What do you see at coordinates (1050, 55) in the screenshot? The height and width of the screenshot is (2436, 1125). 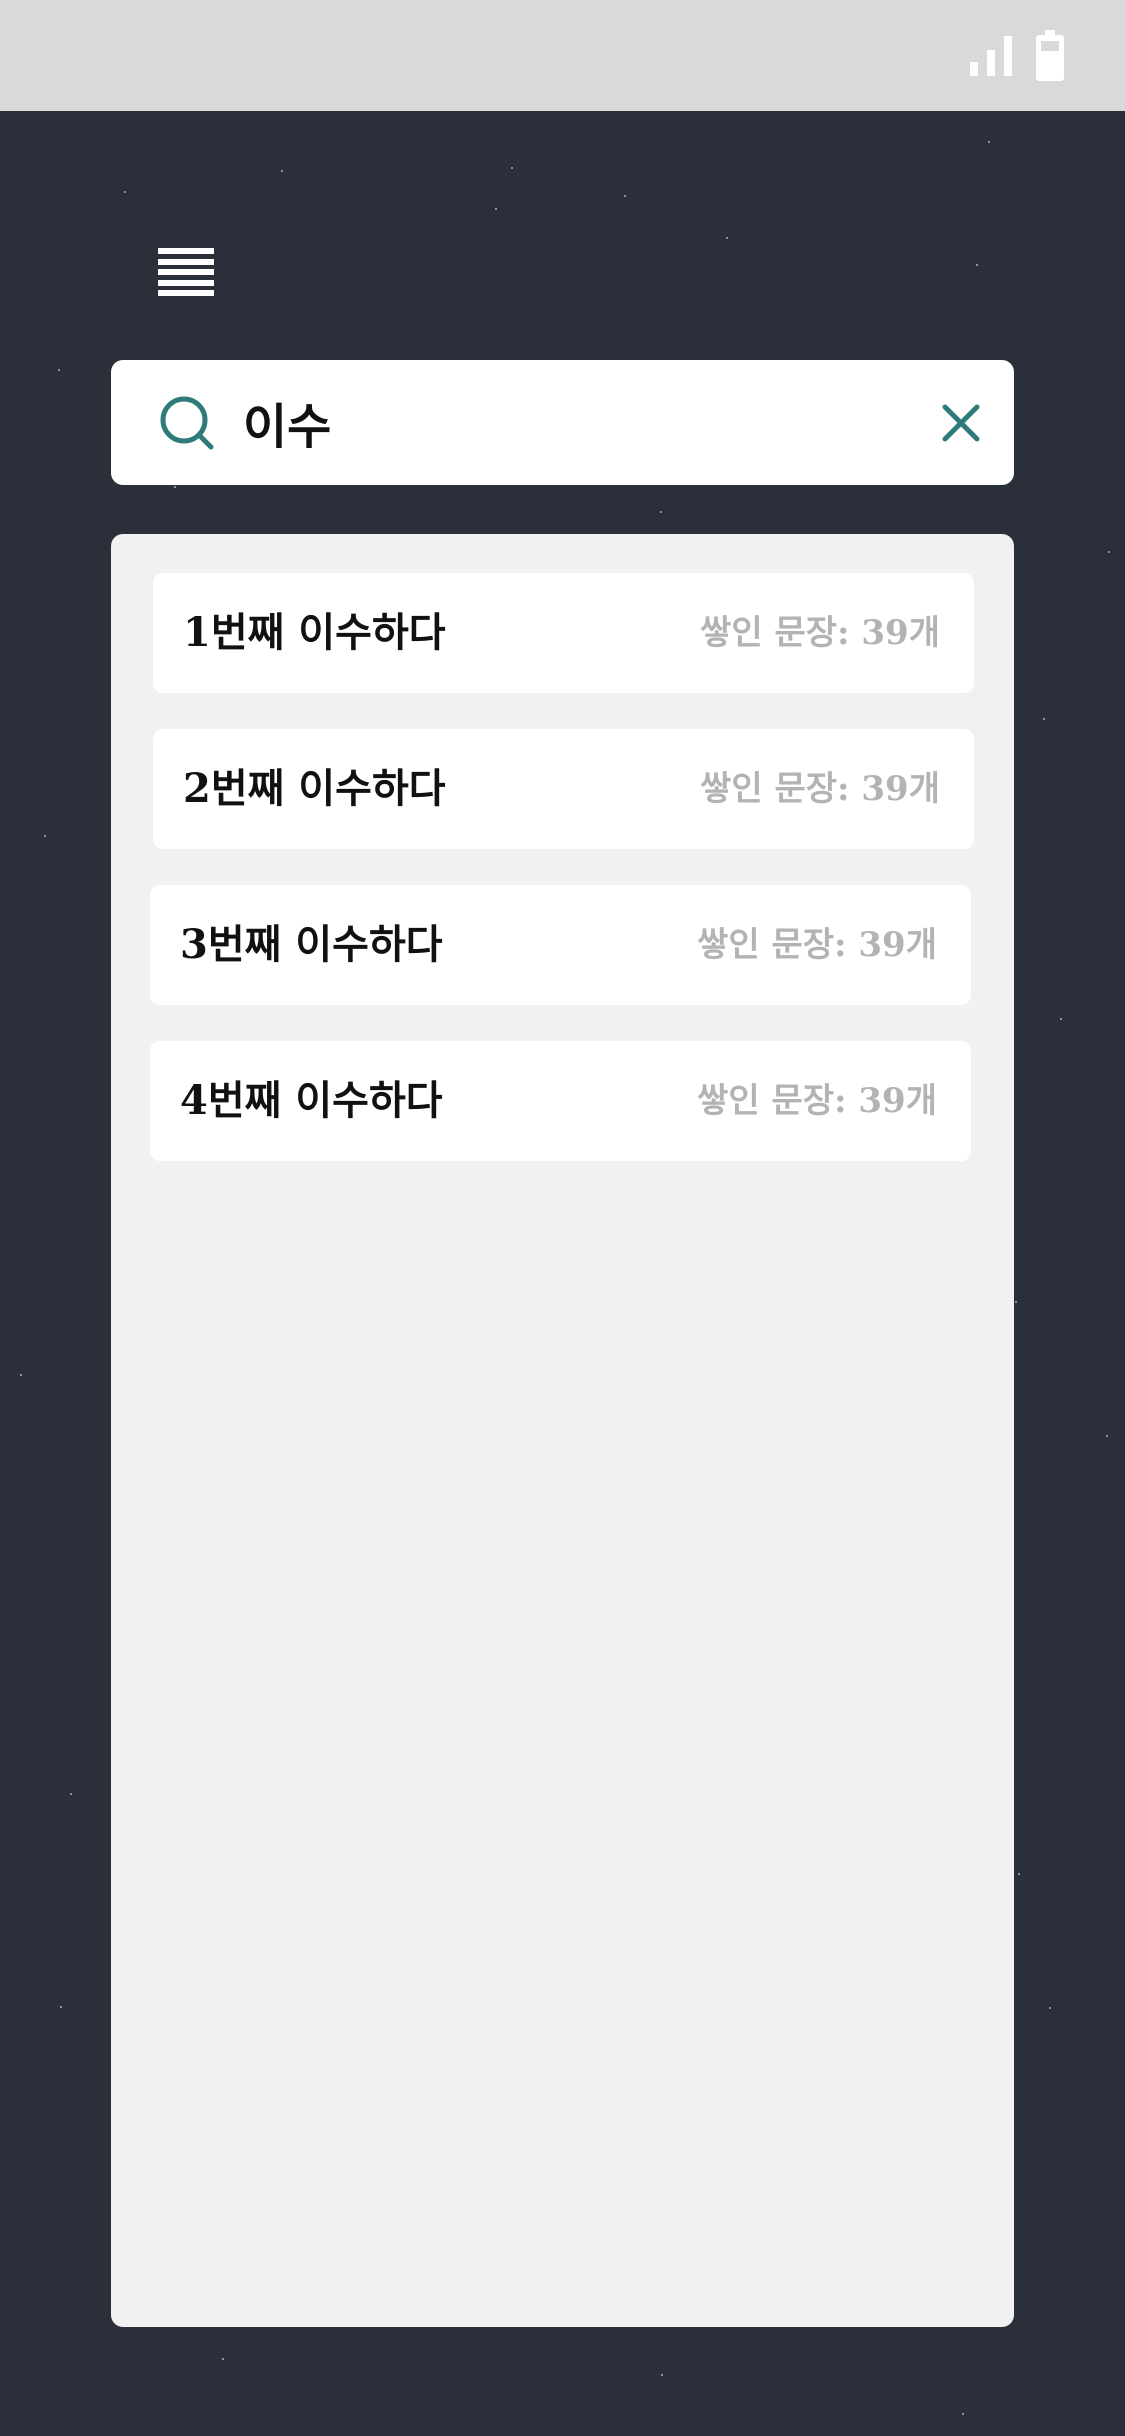 I see `battery-icon` at bounding box center [1050, 55].